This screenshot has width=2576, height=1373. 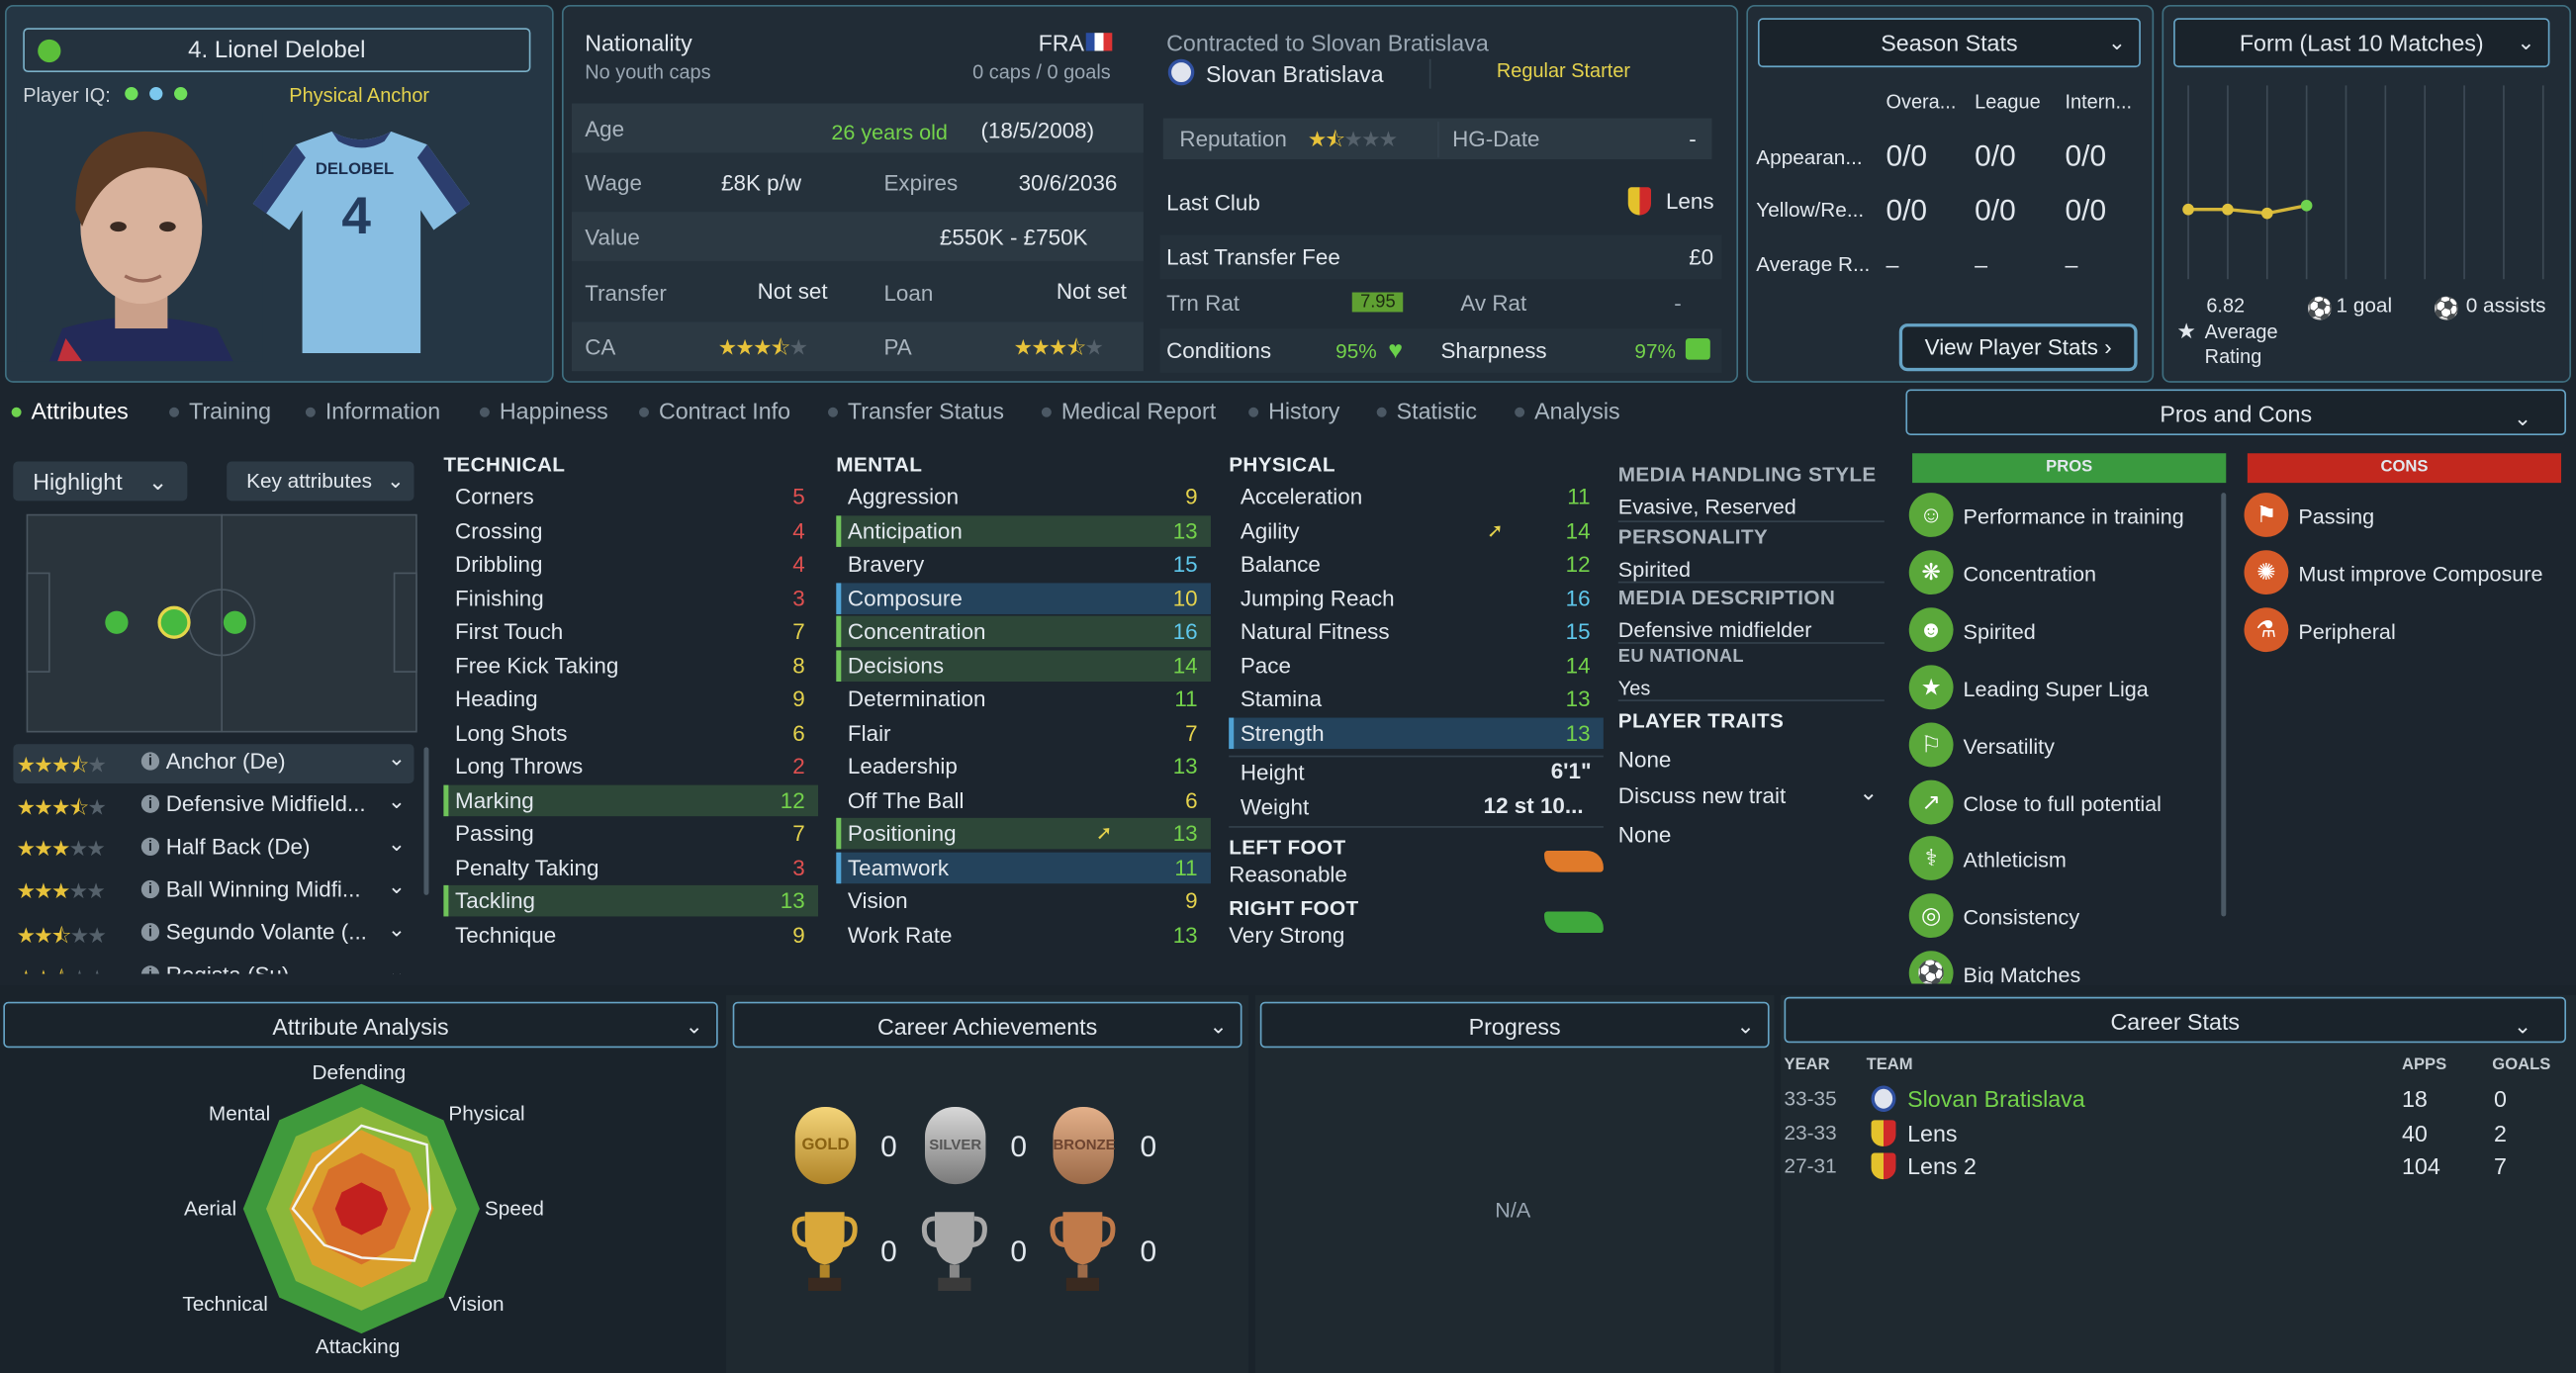 I want to click on attr-name: Aggression, so click(x=904, y=497).